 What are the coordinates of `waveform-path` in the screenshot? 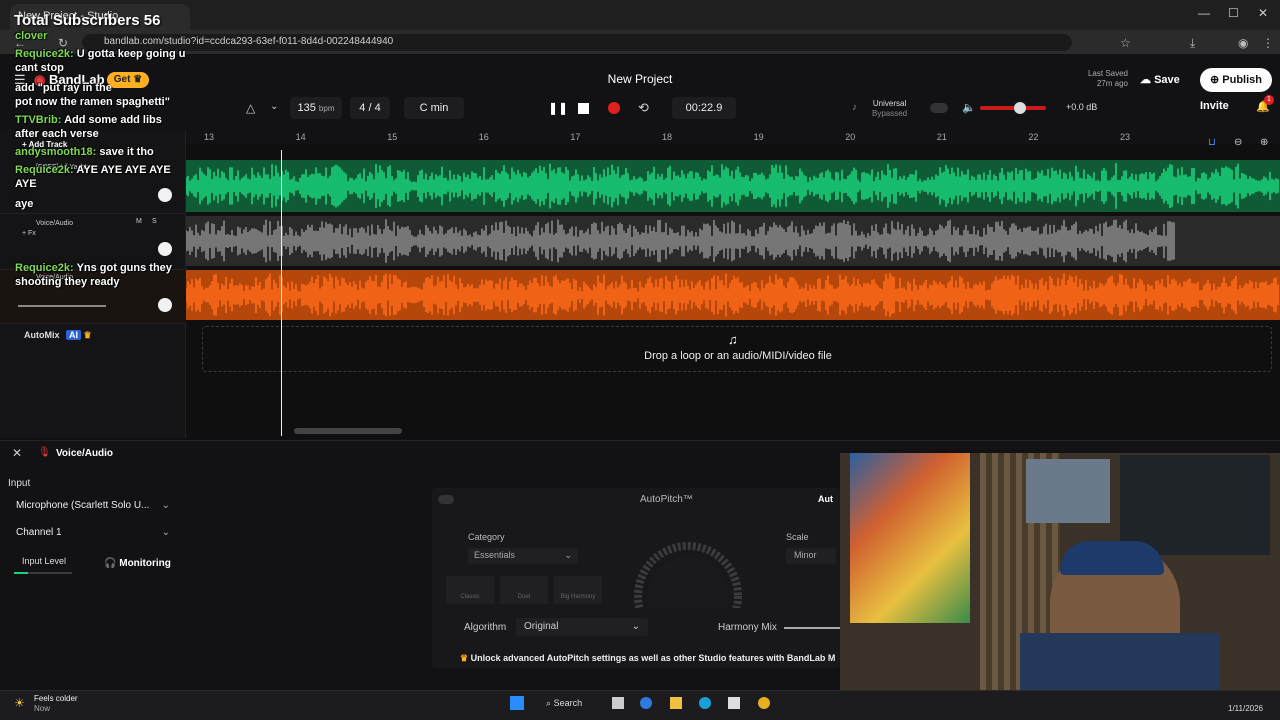 It's located at (732, 186).